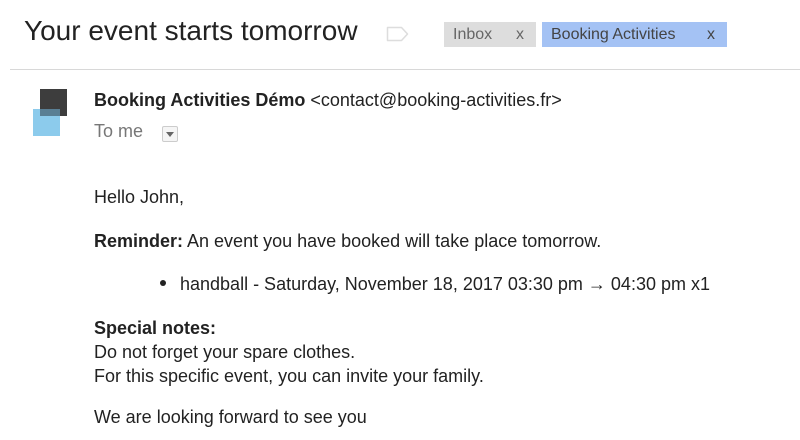  What do you see at coordinates (405, 69) in the screenshot?
I see `header-divider` at bounding box center [405, 69].